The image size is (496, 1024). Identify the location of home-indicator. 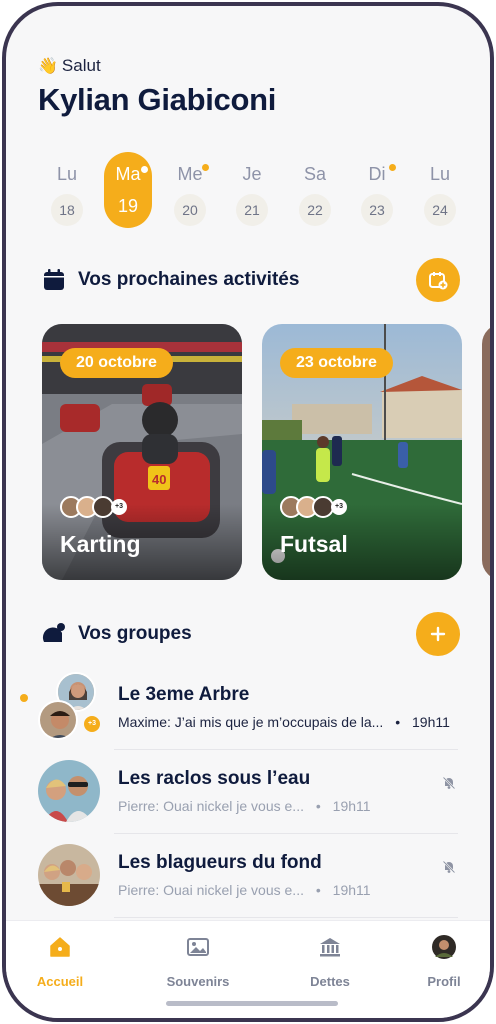
(252, 1003).